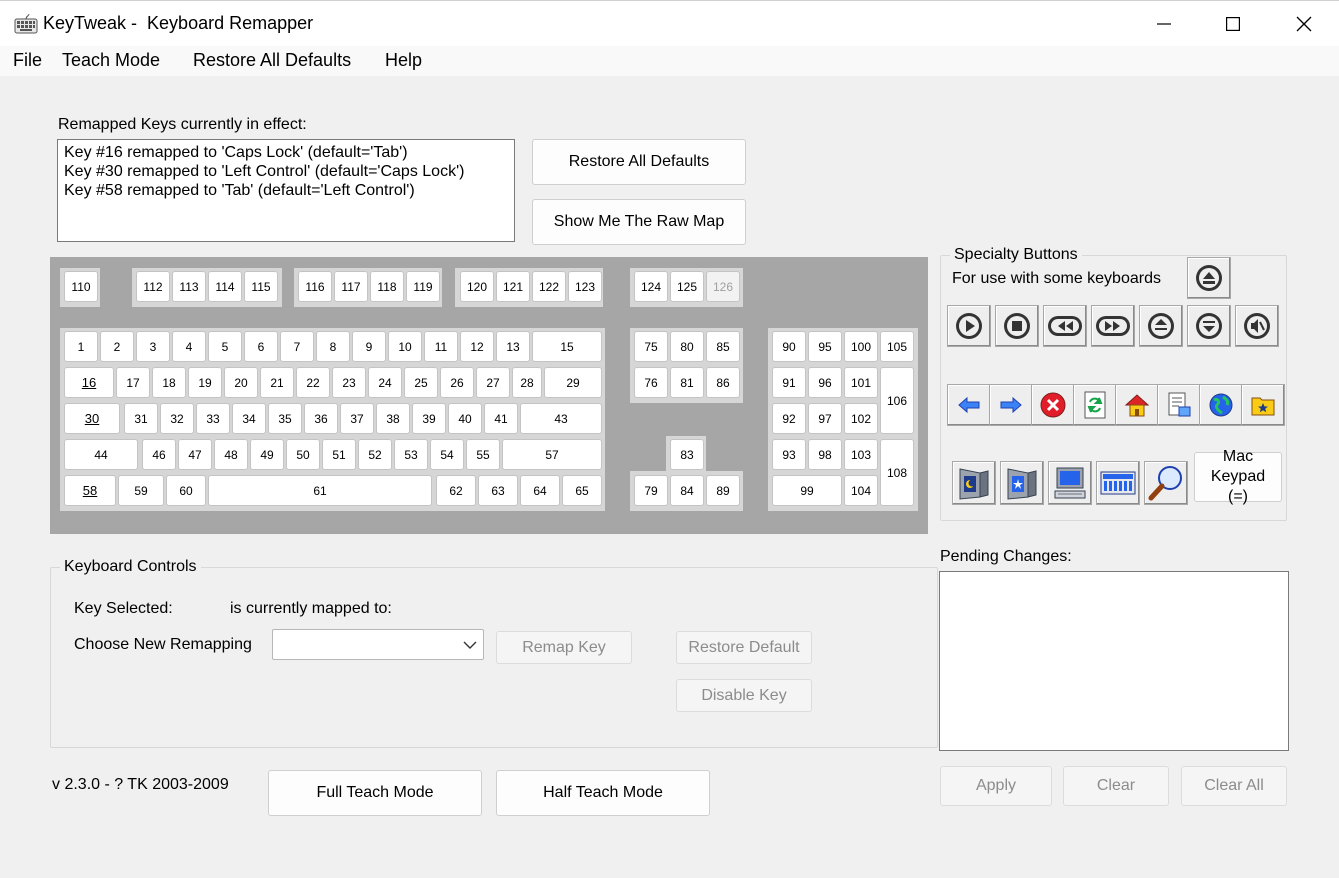 The image size is (1339, 878). I want to click on pending-changes-list, so click(1114, 661).